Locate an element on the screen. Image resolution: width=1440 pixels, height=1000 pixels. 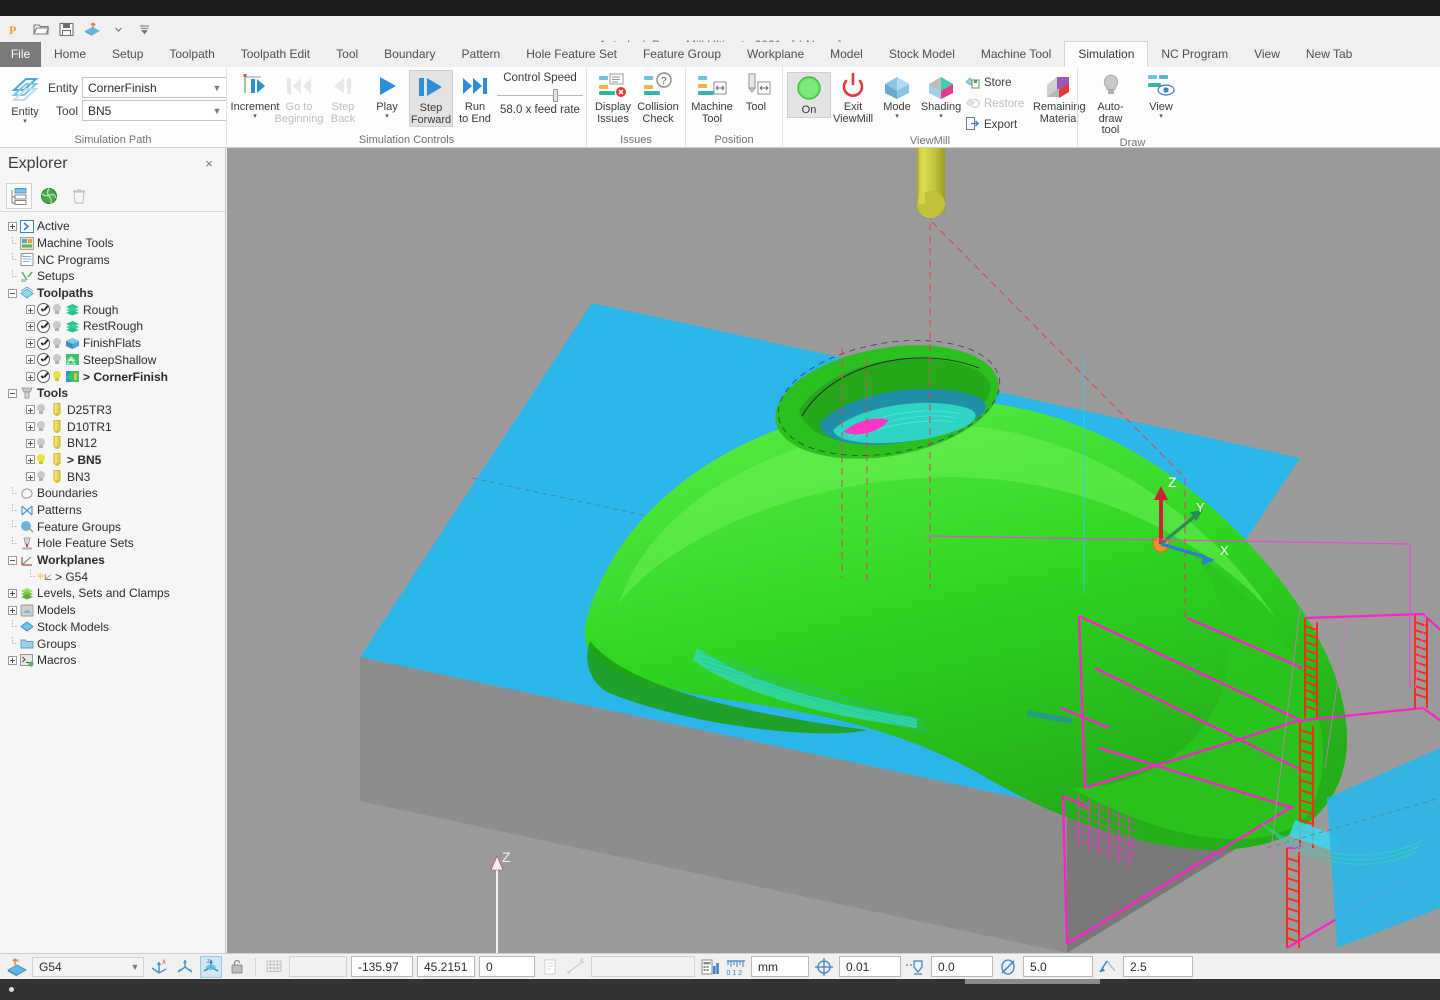
list-icon is located at coordinates (550, 967).